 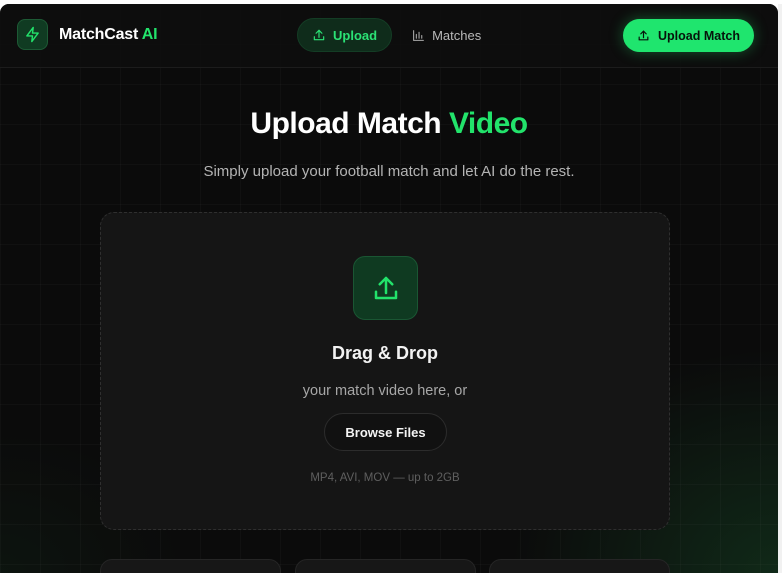 I want to click on drop-zone-title: Drag & Drop, so click(x=384, y=353).